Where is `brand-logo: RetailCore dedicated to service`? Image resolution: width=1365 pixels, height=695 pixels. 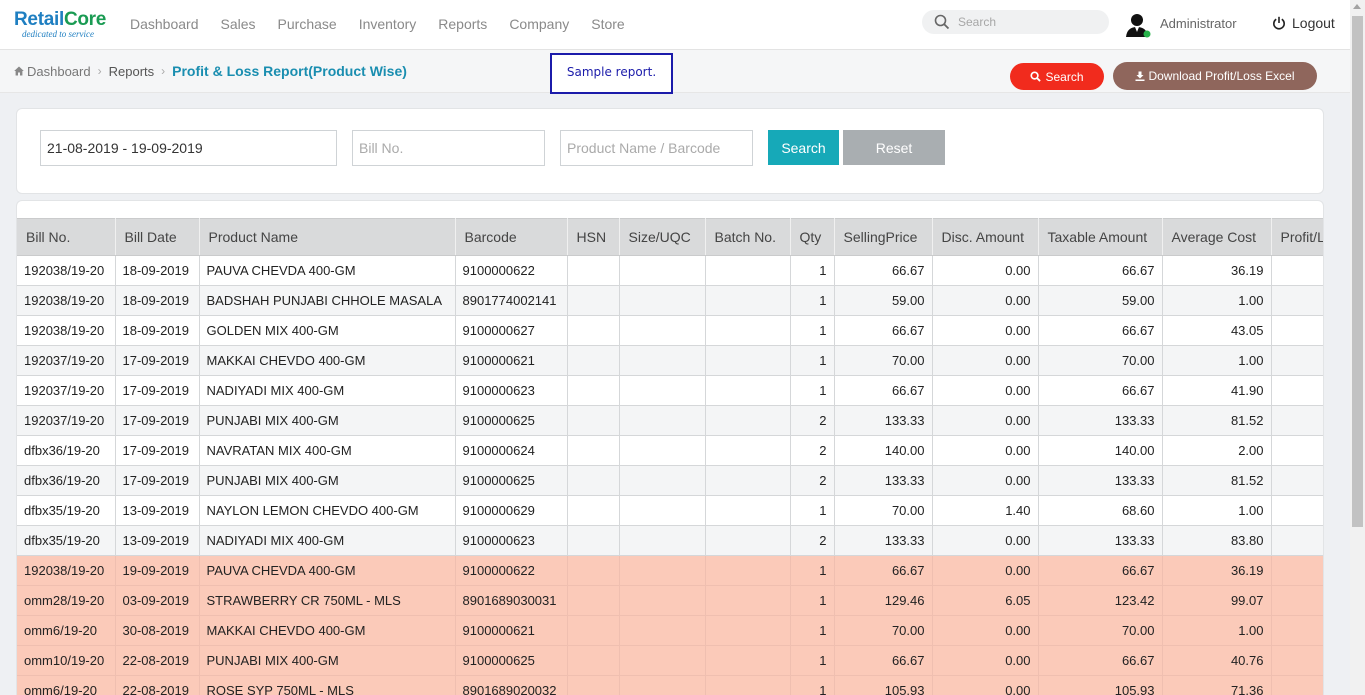
brand-logo: RetailCore dedicated to service is located at coordinates (60, 24).